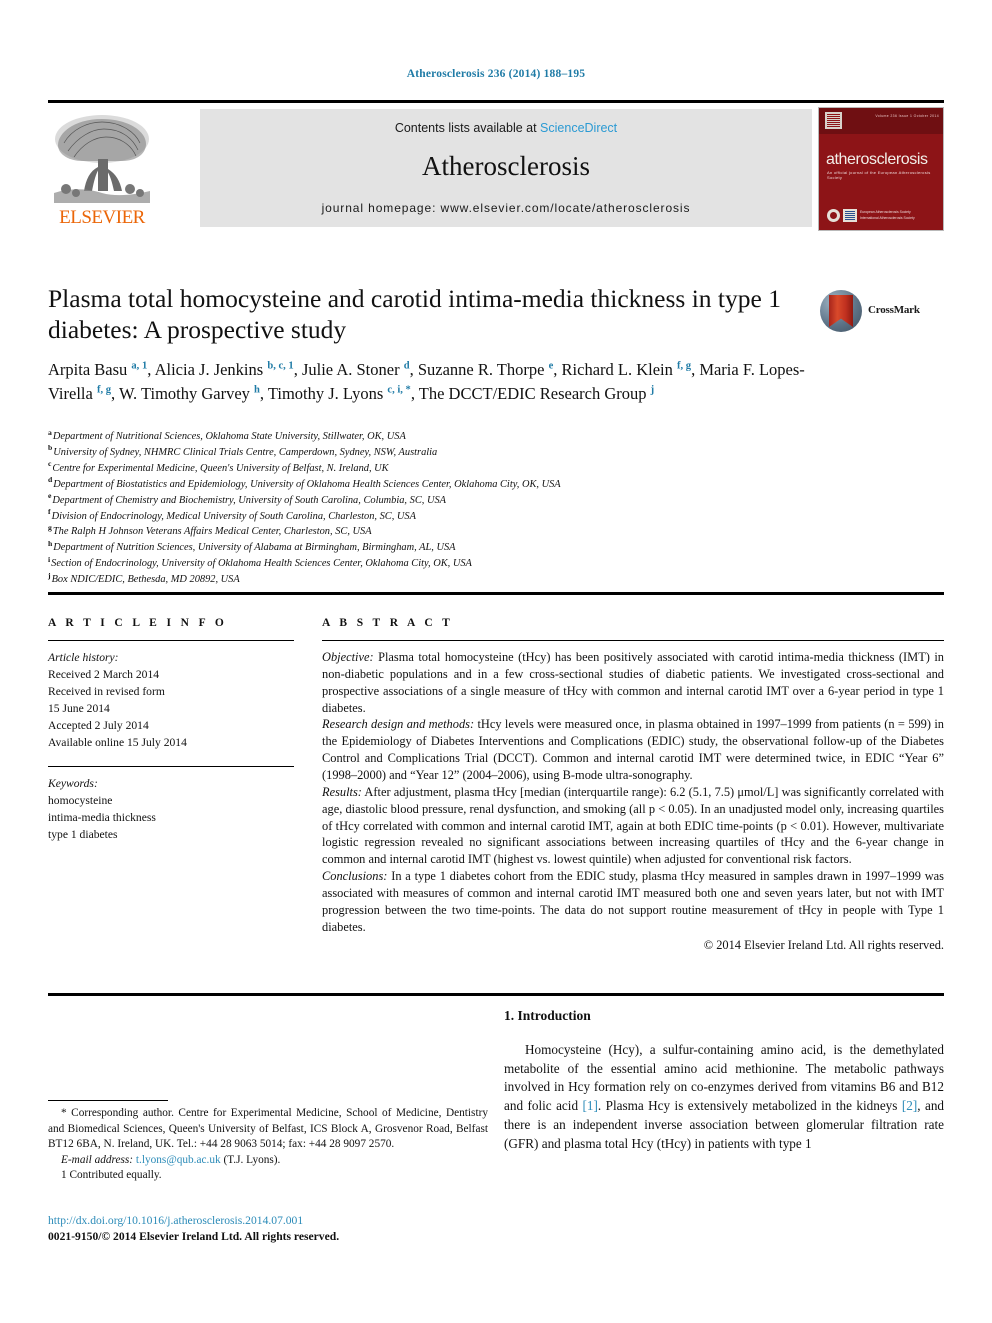 The width and height of the screenshot is (992, 1323). Describe the element at coordinates (50, 464) in the screenshot. I see `affiliation-marker: c` at that location.